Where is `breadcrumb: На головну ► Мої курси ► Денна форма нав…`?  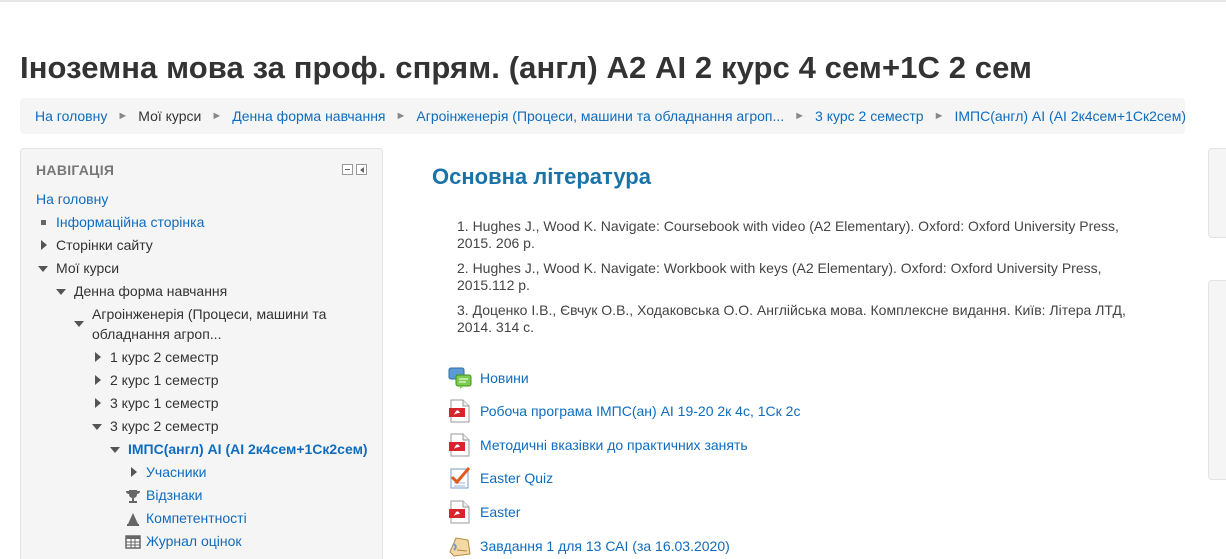
breadcrumb: На головну ► Мої курси ► Денна форма нав… is located at coordinates (603, 116).